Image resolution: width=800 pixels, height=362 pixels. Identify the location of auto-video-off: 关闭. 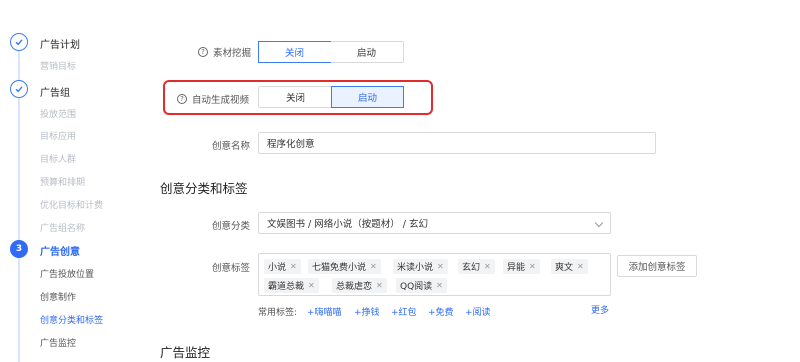
(295, 97).